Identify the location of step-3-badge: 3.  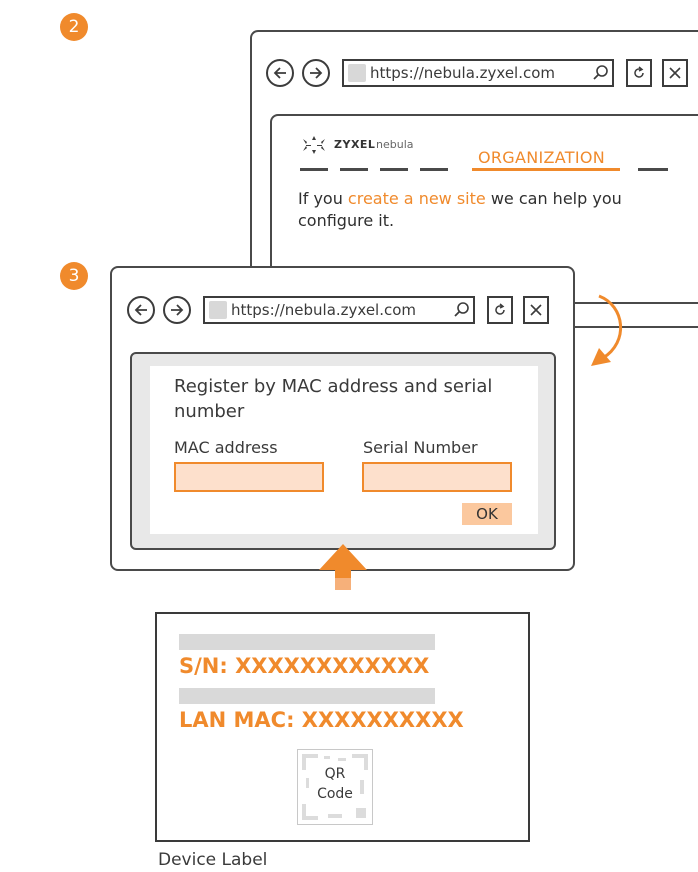
(74, 276).